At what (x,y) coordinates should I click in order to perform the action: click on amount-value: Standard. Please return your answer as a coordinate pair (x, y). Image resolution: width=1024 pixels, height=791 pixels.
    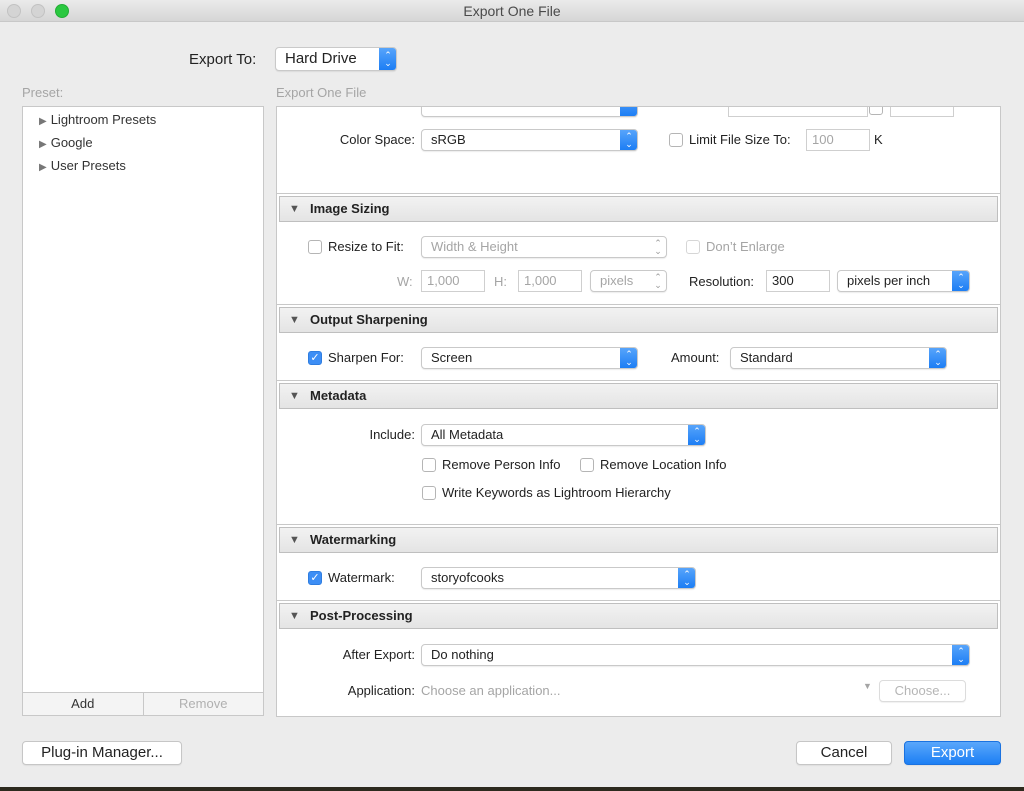
    Looking at the image, I should click on (766, 357).